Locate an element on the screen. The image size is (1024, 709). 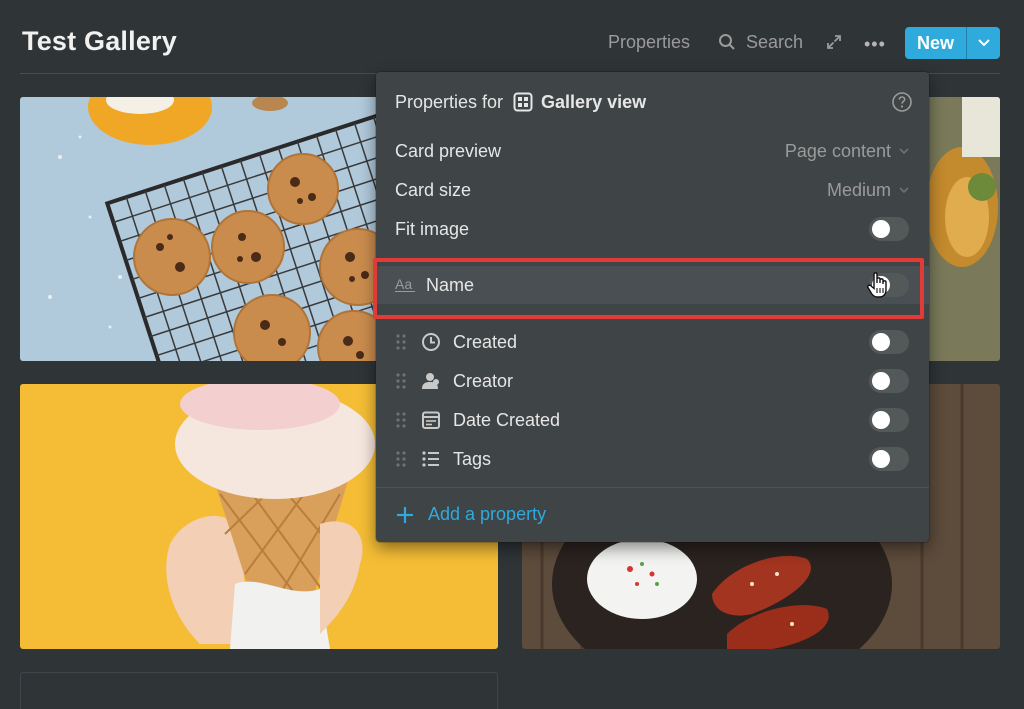
property-label-tags: Tags is located at coordinates (472, 458).